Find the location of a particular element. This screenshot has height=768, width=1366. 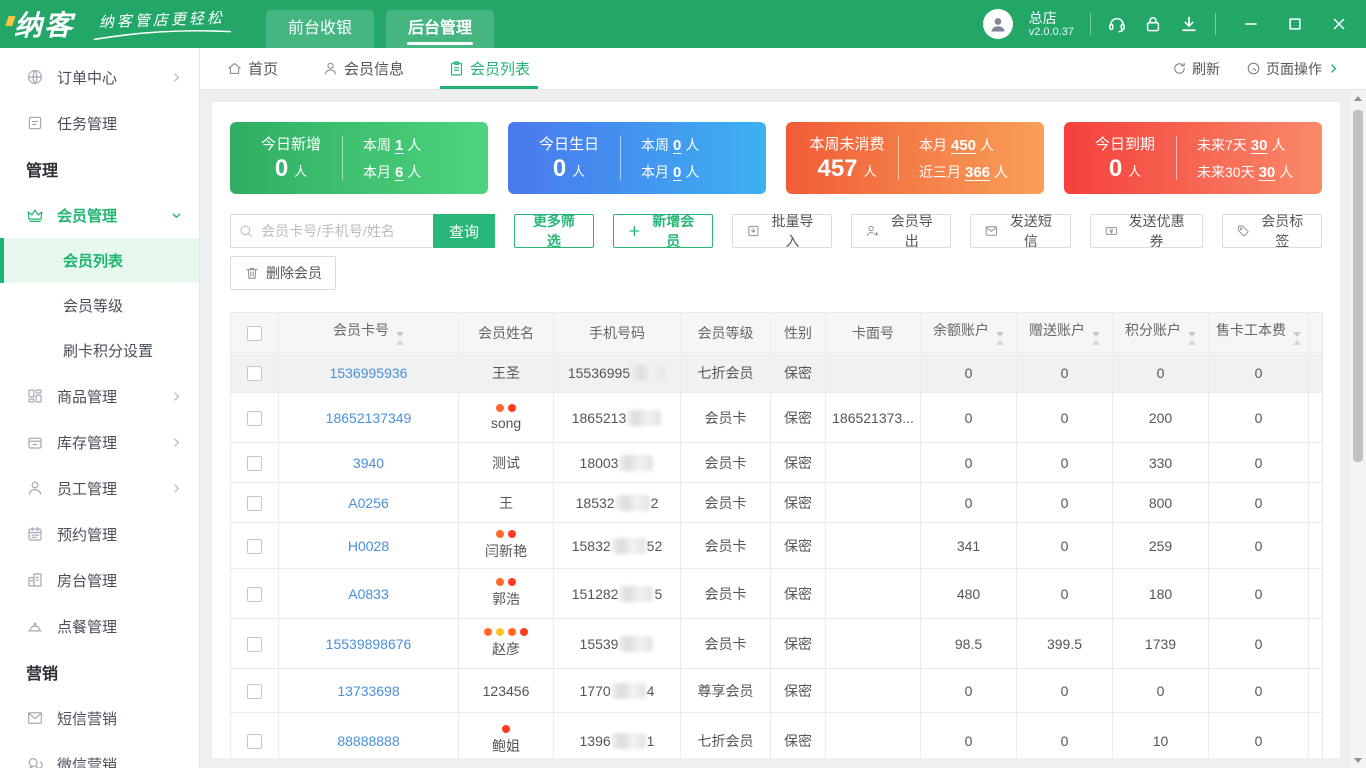

member-name-cell: 王圣 is located at coordinates (506, 372).